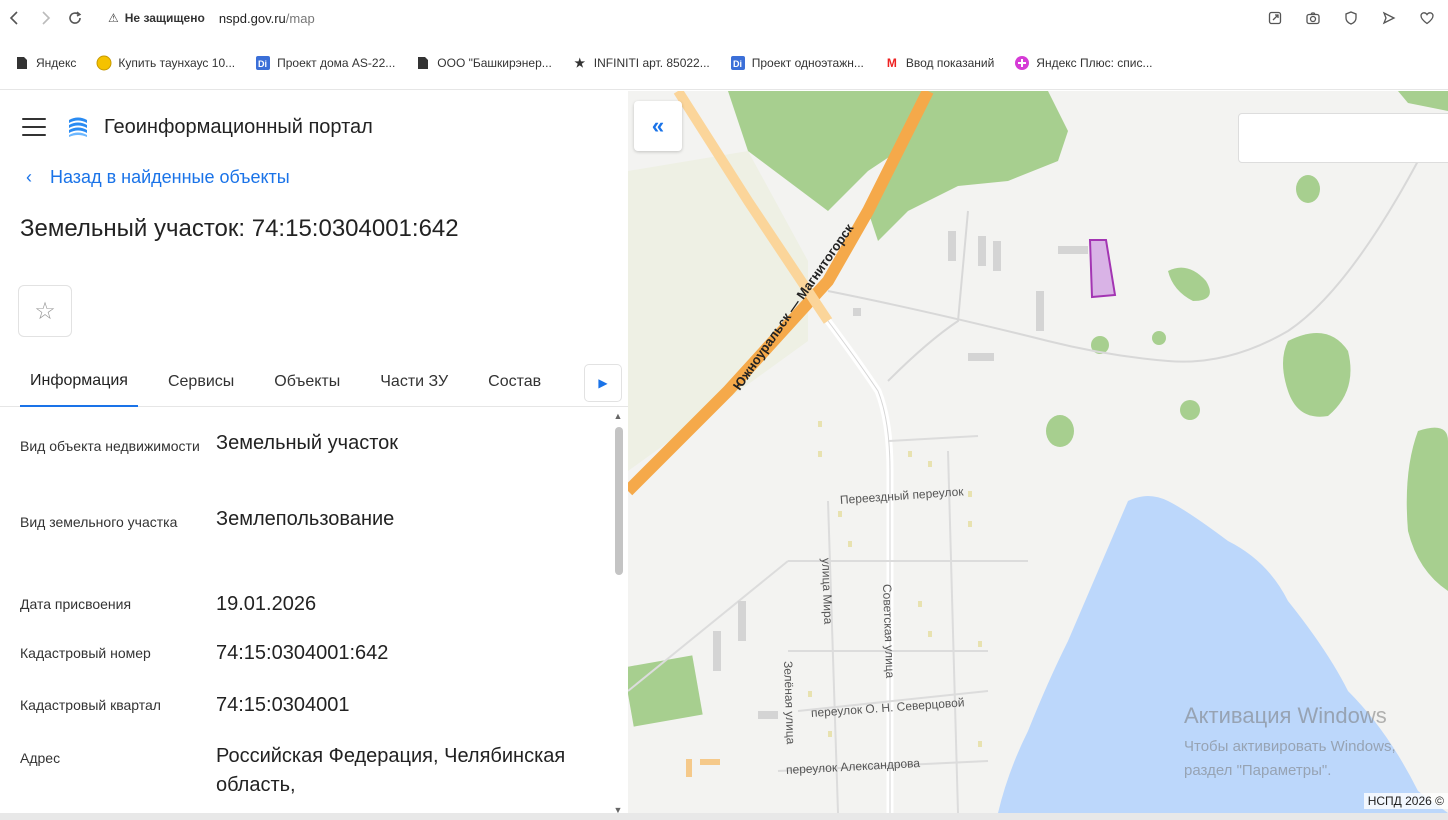 Image resolution: width=1448 pixels, height=820 pixels. I want to click on tab-objects: Объекты, so click(307, 382).